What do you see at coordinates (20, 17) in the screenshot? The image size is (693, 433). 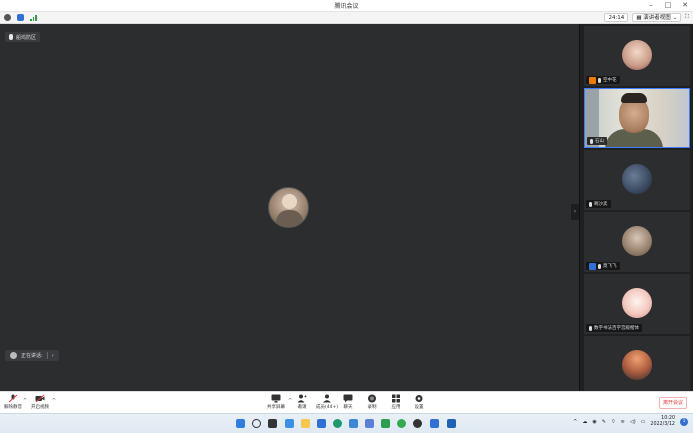 I see `shield-icon` at bounding box center [20, 17].